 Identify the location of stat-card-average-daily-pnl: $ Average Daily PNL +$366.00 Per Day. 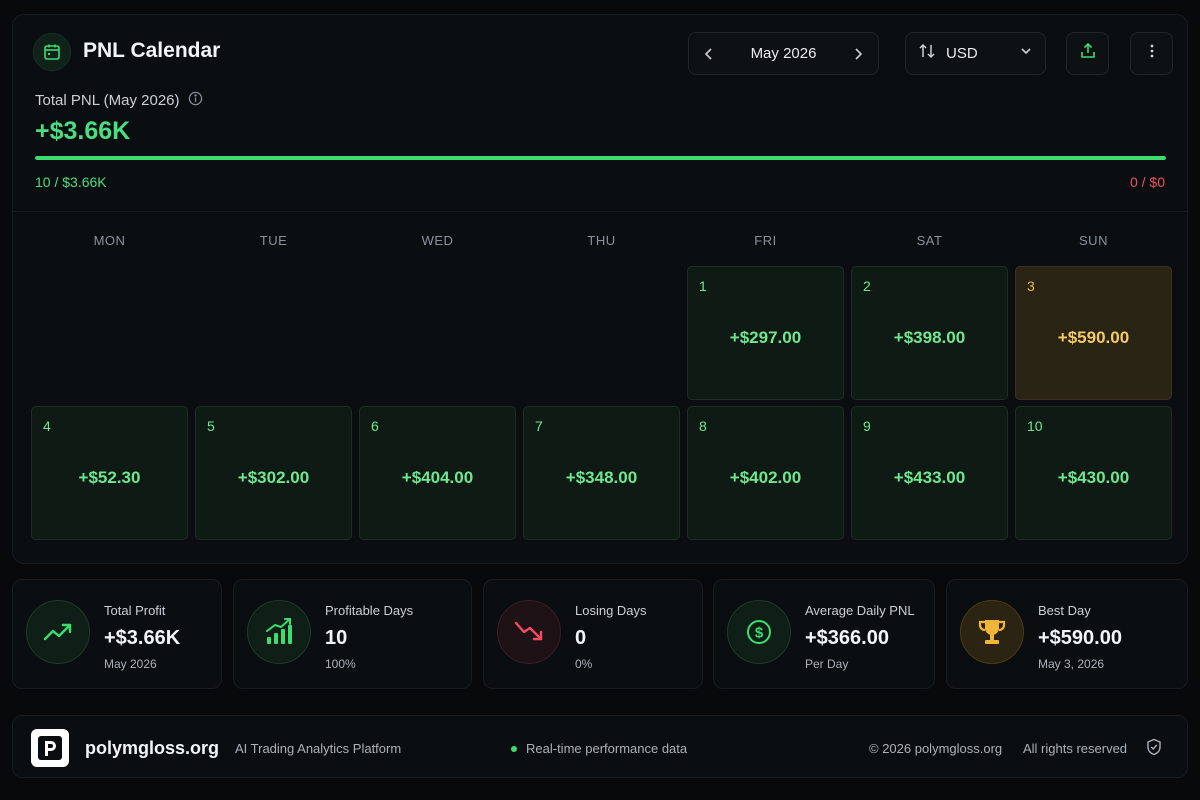
(824, 634).